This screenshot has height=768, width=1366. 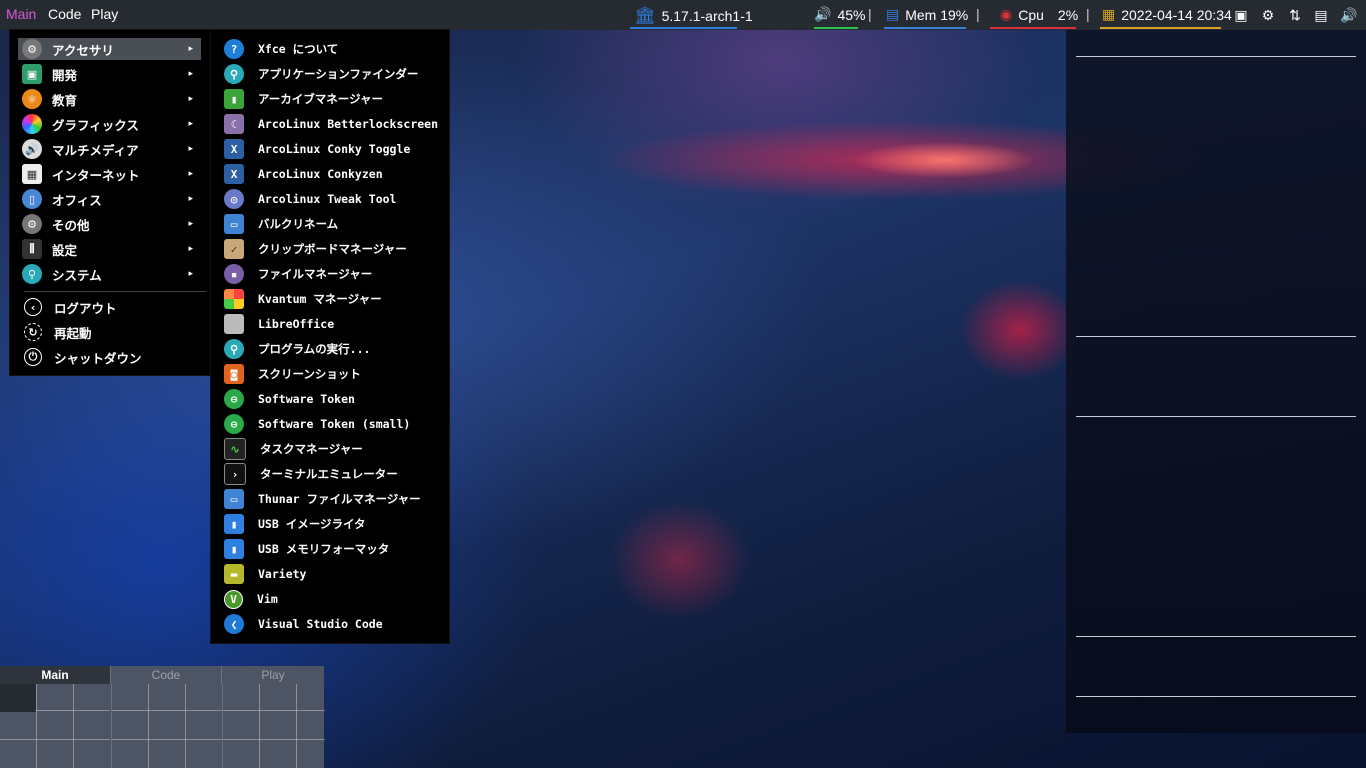 I want to click on pager-tab-play: Play, so click(x=273, y=675).